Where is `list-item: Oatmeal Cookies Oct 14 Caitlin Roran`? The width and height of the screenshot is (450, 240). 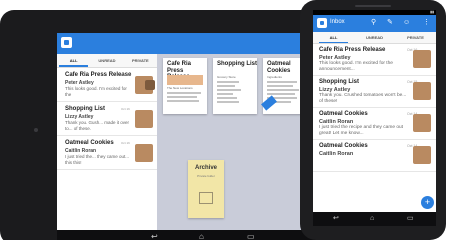
list-item: Oatmeal Cookies Oct 14 Caitlin Roran is located at coordinates (374, 156).